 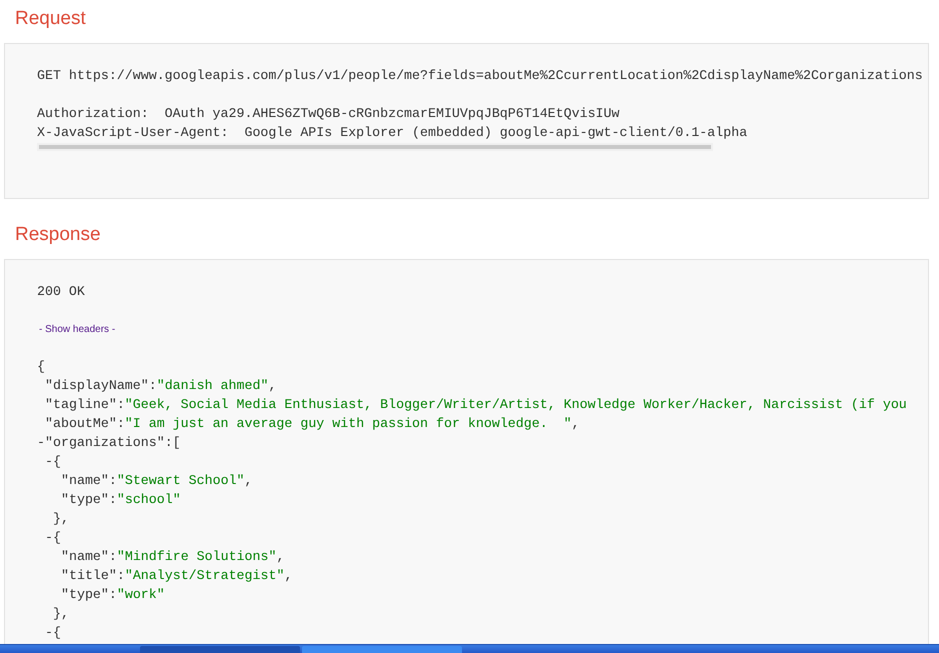 I want to click on request-line: GET https://www.googleapis.com/plus/v1/people/me?fields=aboutMe%2CcurrentLocation%2CdisplayName%2Corganizations, so click(x=480, y=76).